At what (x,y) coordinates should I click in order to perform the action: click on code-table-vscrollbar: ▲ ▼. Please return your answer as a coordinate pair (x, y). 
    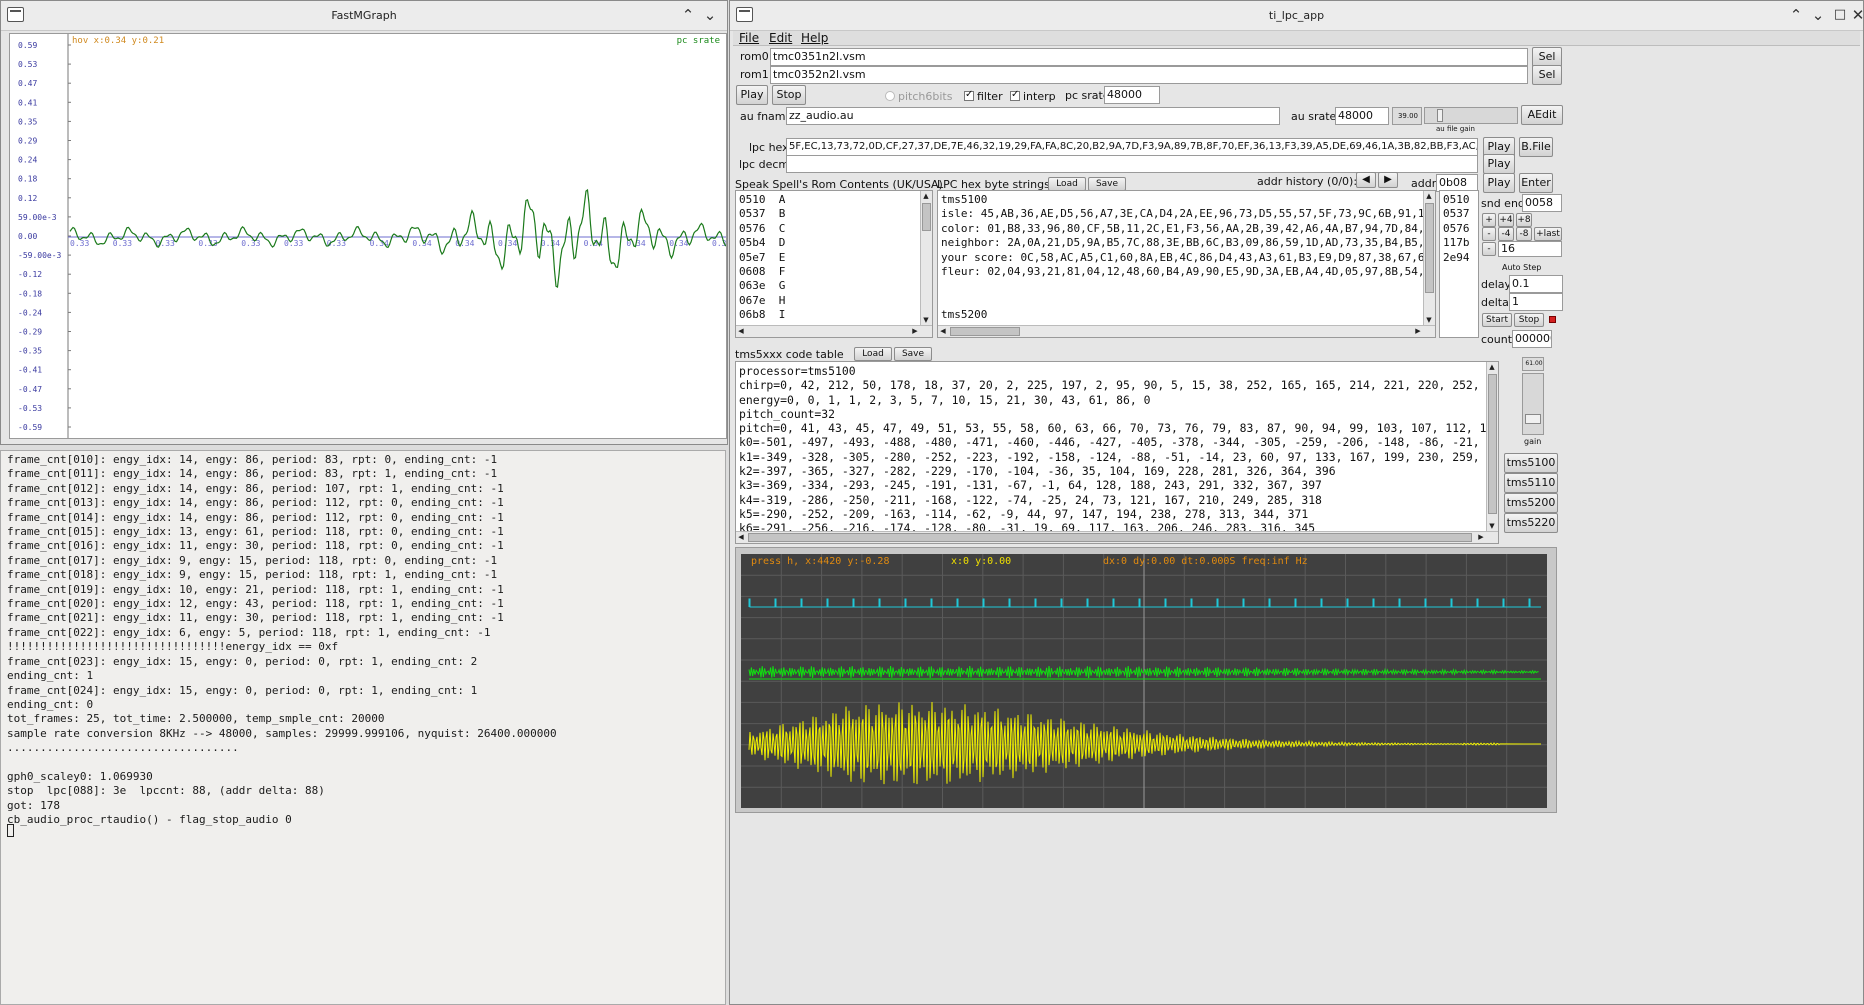
    Looking at the image, I should click on (1492, 446).